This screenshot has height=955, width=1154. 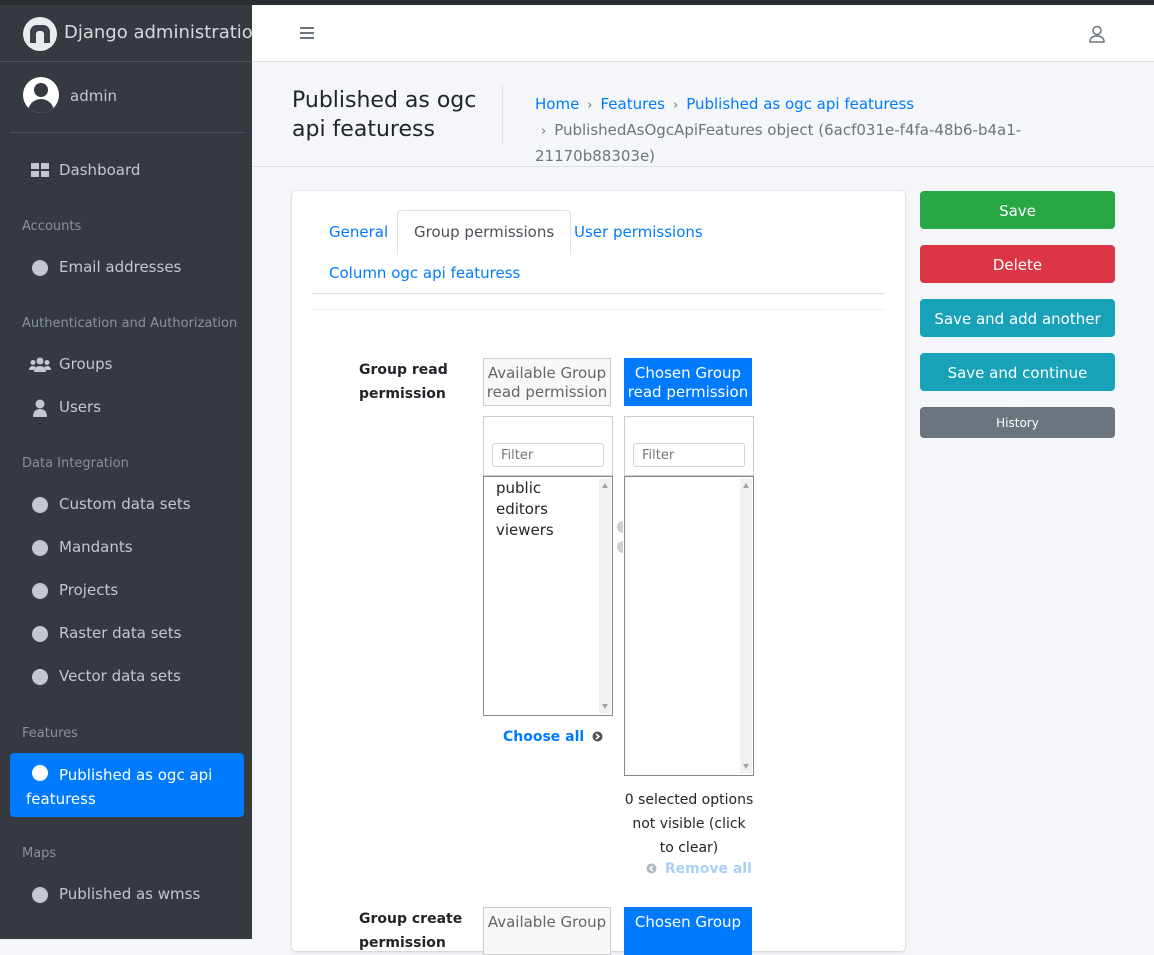 What do you see at coordinates (120, 676) in the screenshot?
I see `sidebar-item-label: Vector data sets` at bounding box center [120, 676].